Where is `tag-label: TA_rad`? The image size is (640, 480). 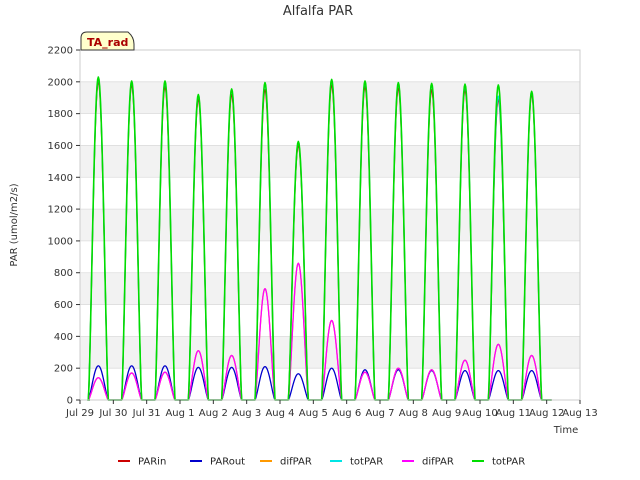
tag-label: TA_rad is located at coordinates (107, 42).